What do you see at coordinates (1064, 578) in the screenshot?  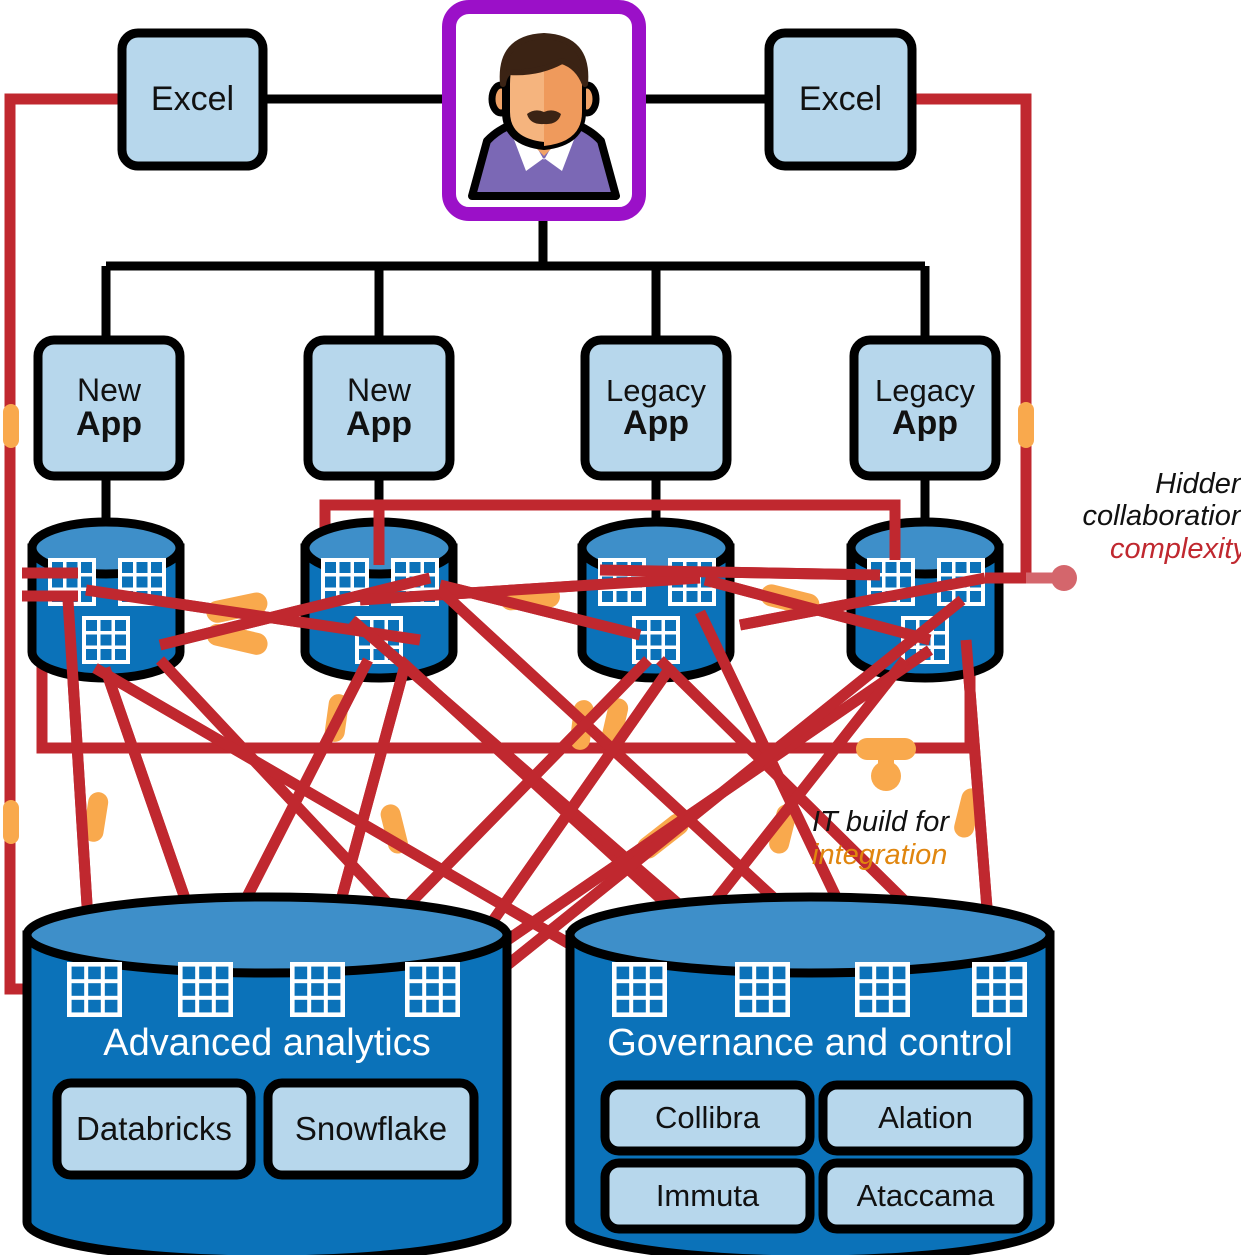 I see `callout-leader-dot` at bounding box center [1064, 578].